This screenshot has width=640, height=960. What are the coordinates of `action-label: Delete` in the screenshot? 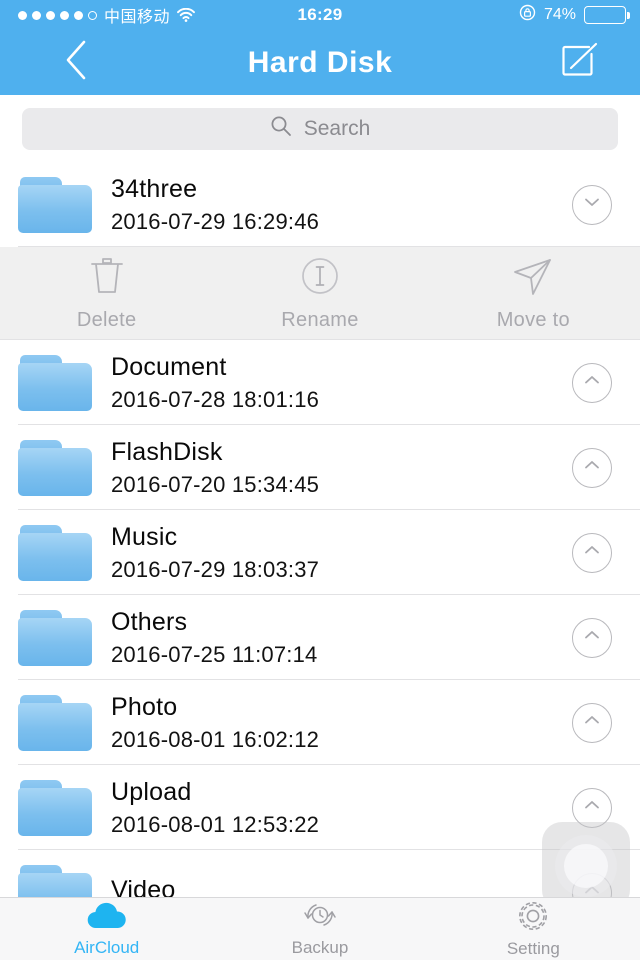 It's located at (106, 319).